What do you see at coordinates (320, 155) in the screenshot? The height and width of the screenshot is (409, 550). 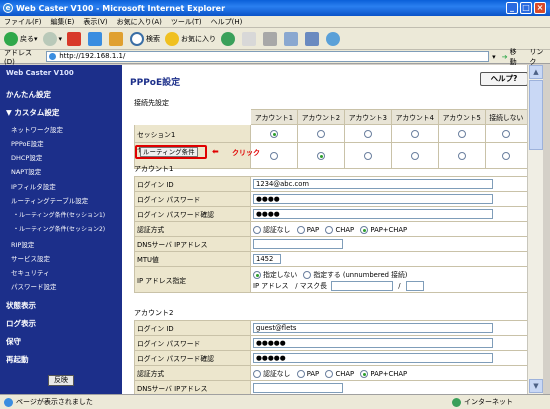 I see `session2-account2-radio` at bounding box center [320, 155].